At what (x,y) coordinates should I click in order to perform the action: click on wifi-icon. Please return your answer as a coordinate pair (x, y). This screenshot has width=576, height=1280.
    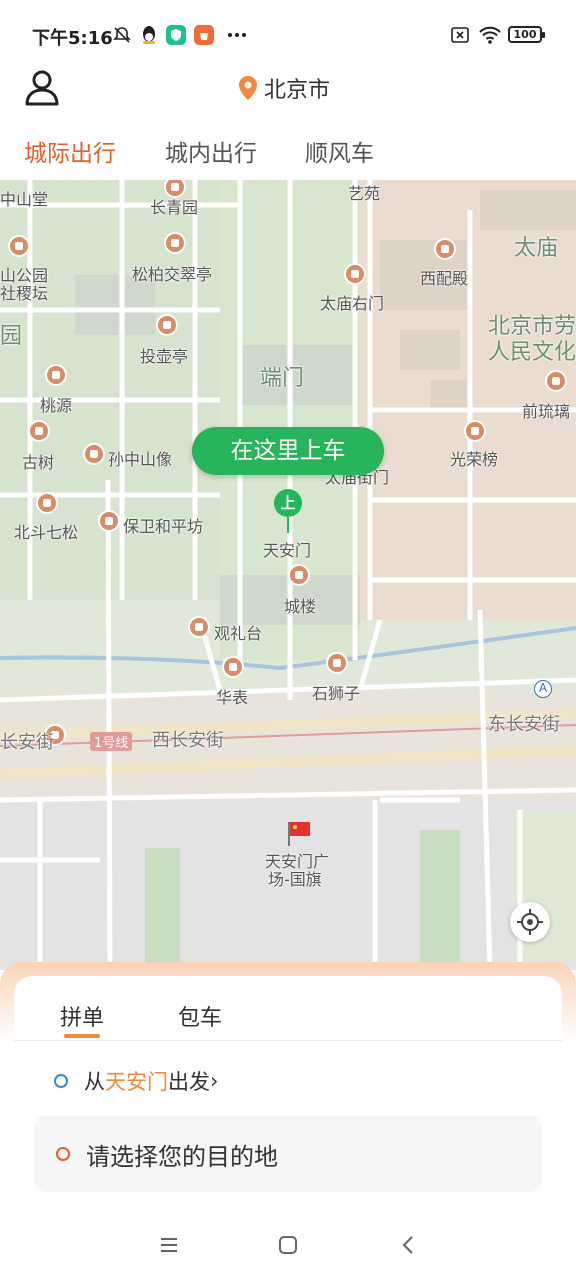
    Looking at the image, I should click on (490, 35).